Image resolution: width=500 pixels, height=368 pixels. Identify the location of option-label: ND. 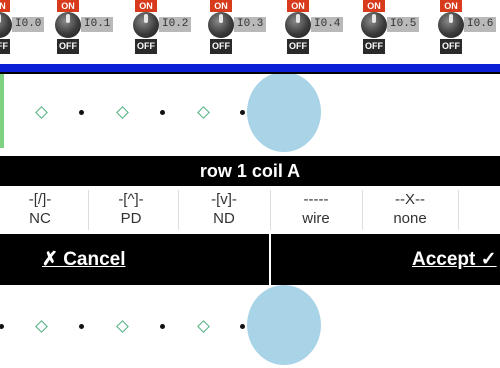
(224, 218).